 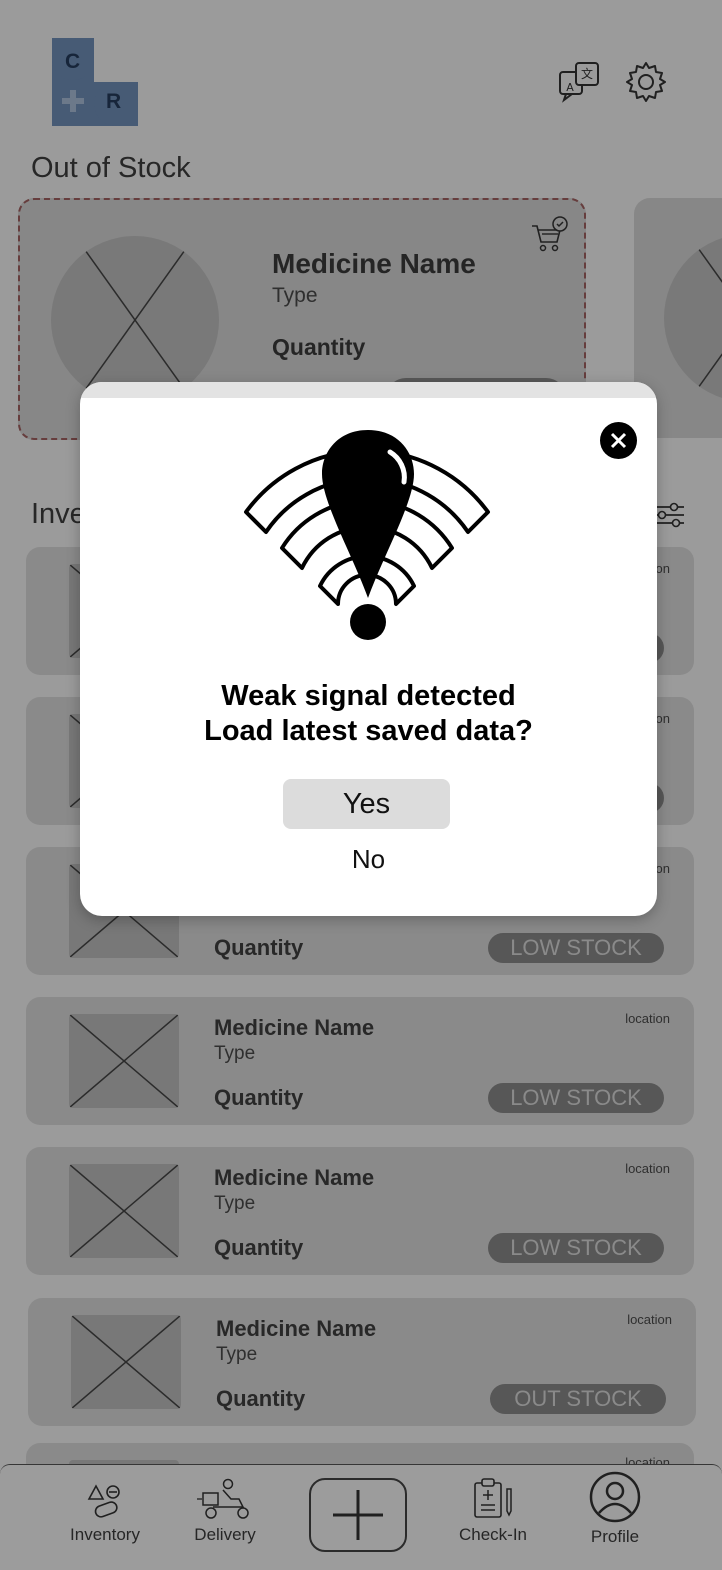 What do you see at coordinates (367, 535) in the screenshot?
I see `weak-signal-warning-icon` at bounding box center [367, 535].